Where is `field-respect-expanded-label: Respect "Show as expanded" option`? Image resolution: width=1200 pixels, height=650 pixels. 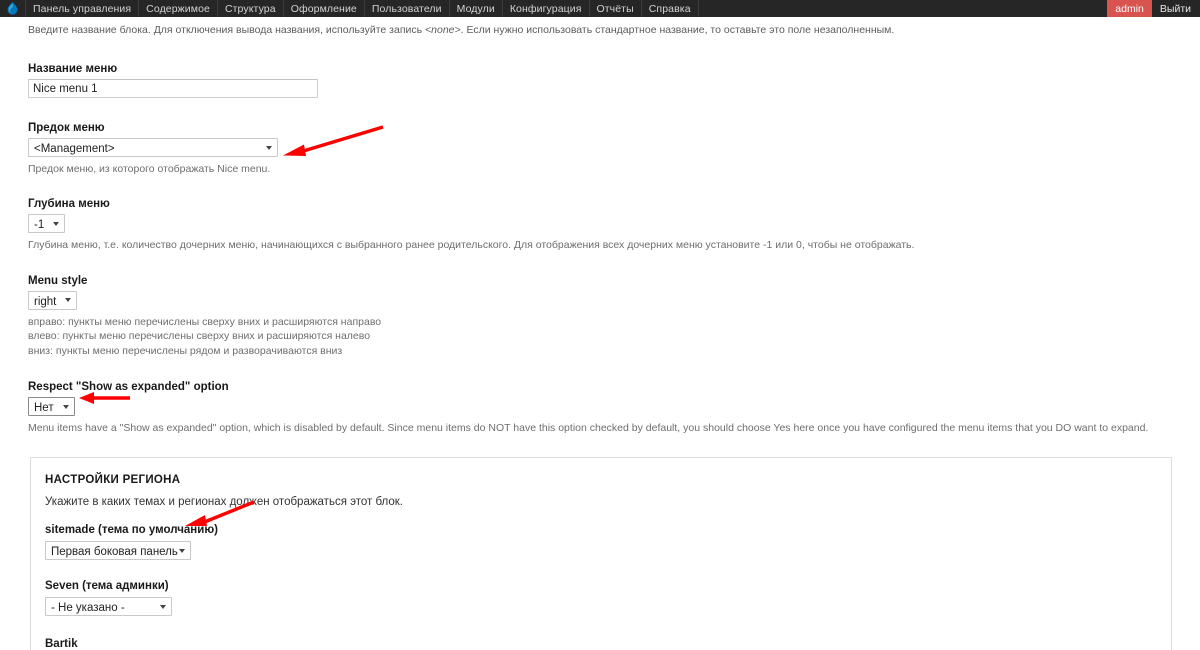 field-respect-expanded-label: Respect "Show as expanded" option is located at coordinates (128, 387).